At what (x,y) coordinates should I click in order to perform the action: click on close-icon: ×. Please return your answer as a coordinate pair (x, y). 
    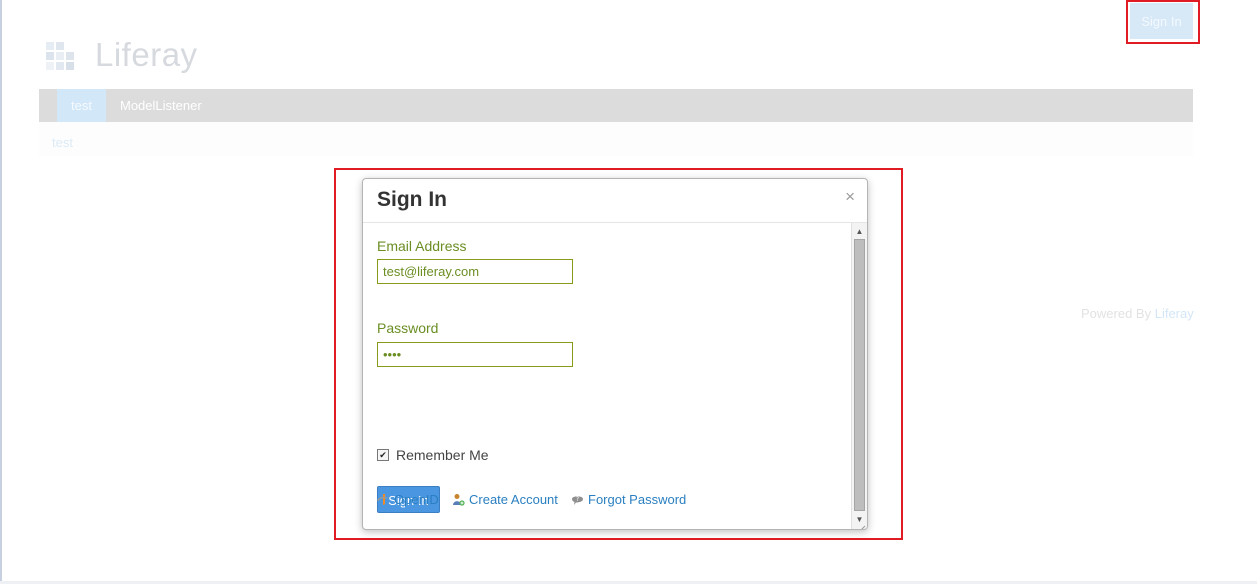
    Looking at the image, I should click on (850, 196).